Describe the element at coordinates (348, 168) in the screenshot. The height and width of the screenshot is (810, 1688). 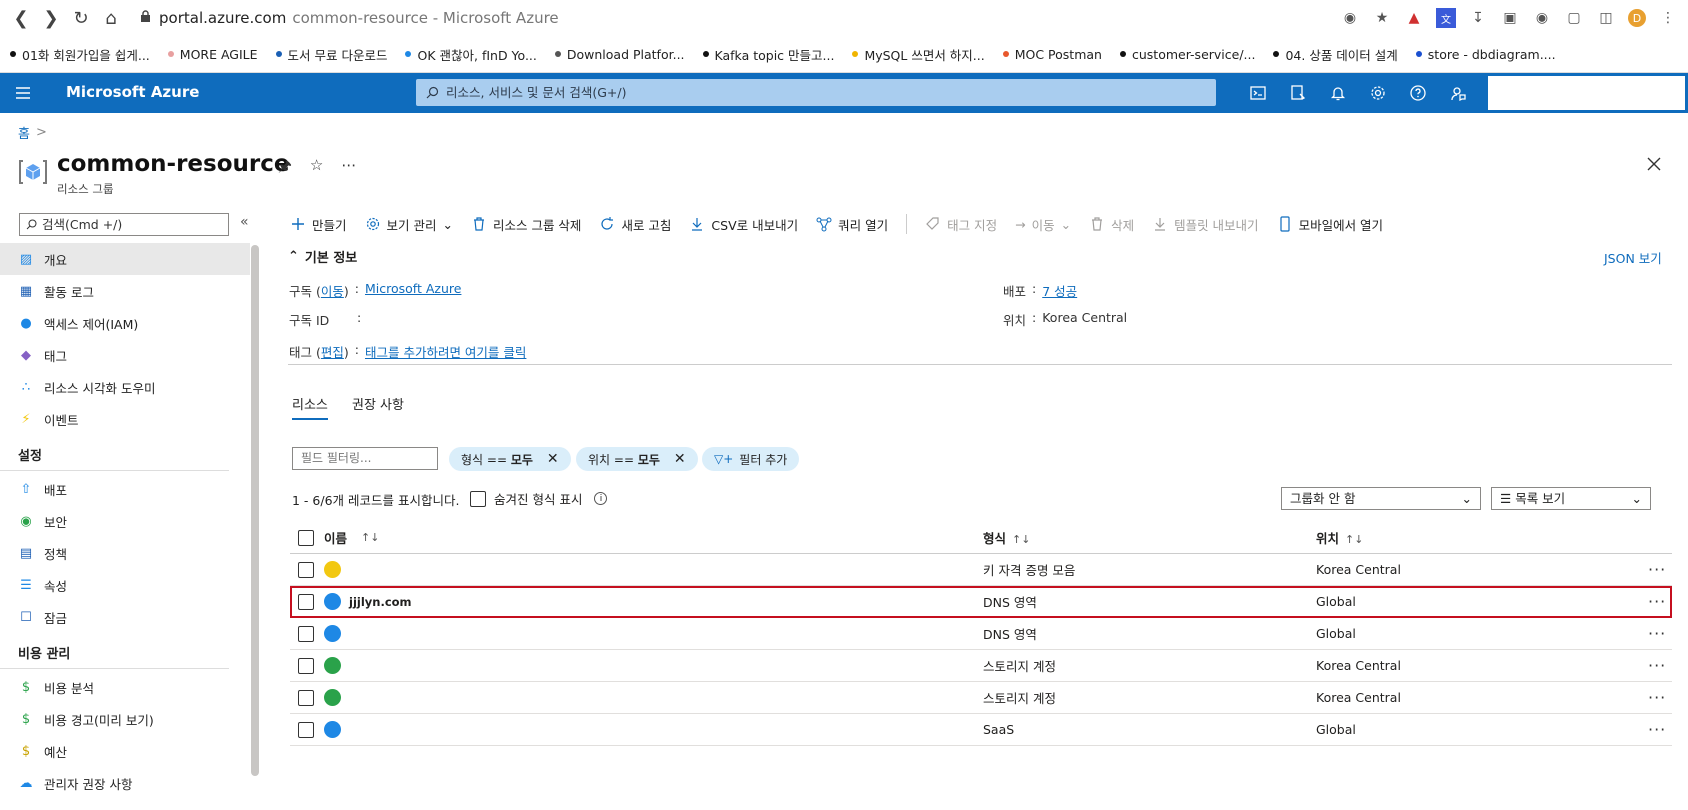
I see `more-options-icon: ⋯` at that location.